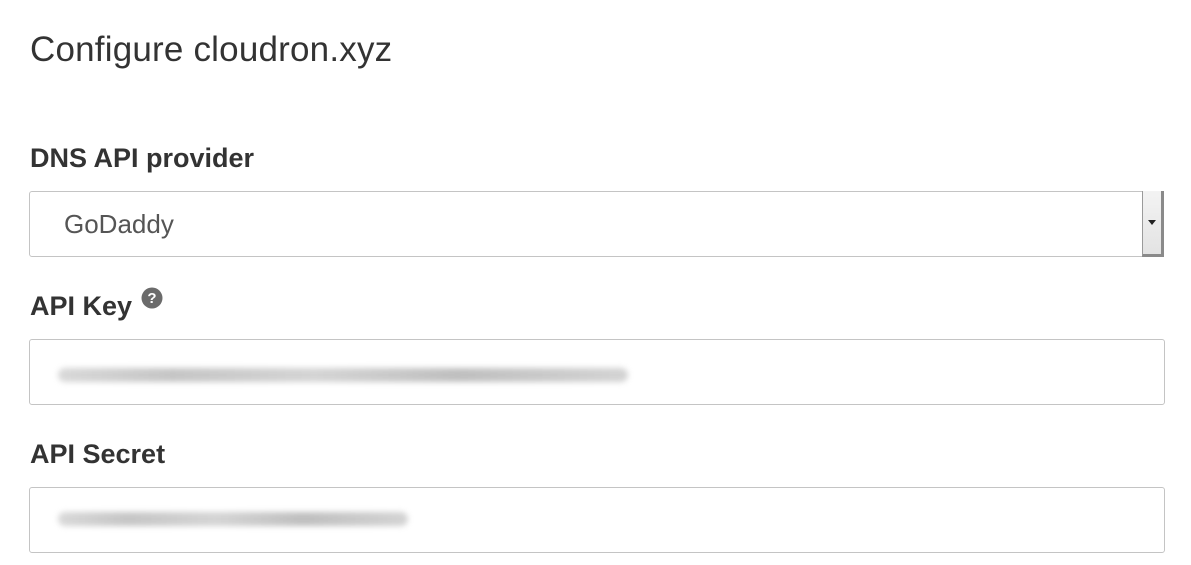  I want to click on api-secret-label: API Secret, so click(97, 454).